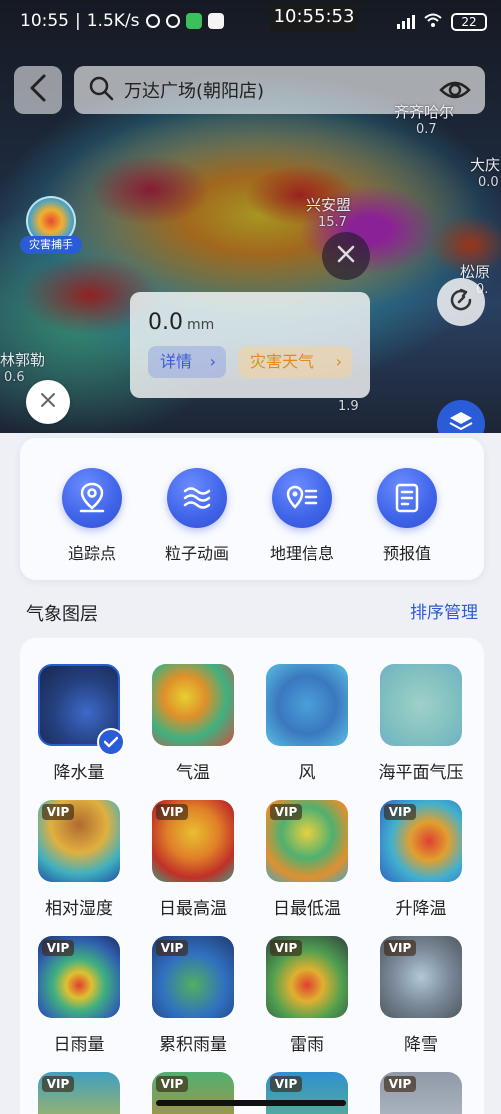  Describe the element at coordinates (193, 1045) in the screenshot. I see `layer-label: 累积雨量` at that location.